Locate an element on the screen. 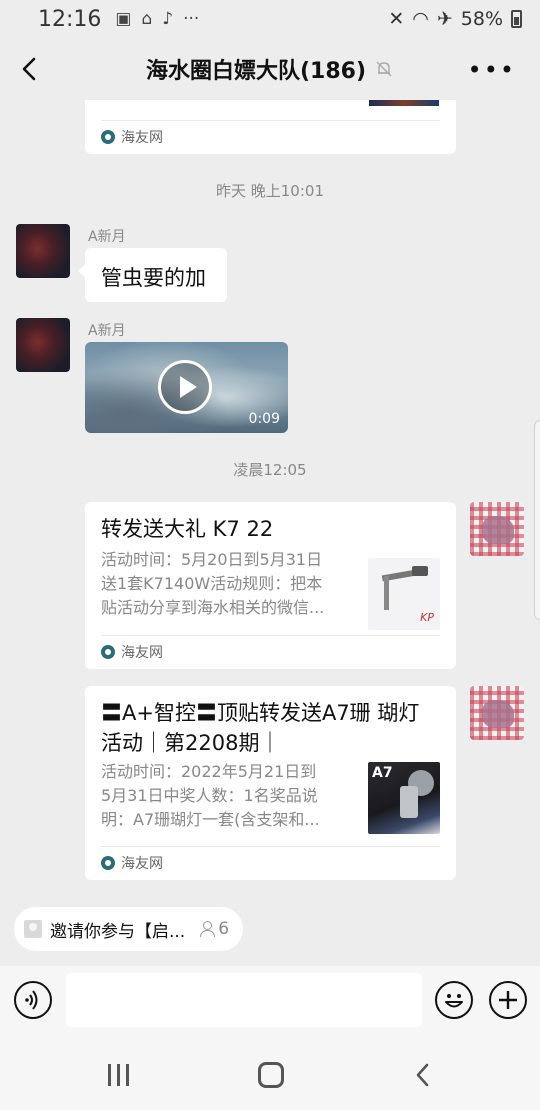 Image resolution: width=540 pixels, height=1110 pixels. card-title-line: 〓A+智控〓顶贴转发送A7珊 瑚灯 is located at coordinates (260, 713).